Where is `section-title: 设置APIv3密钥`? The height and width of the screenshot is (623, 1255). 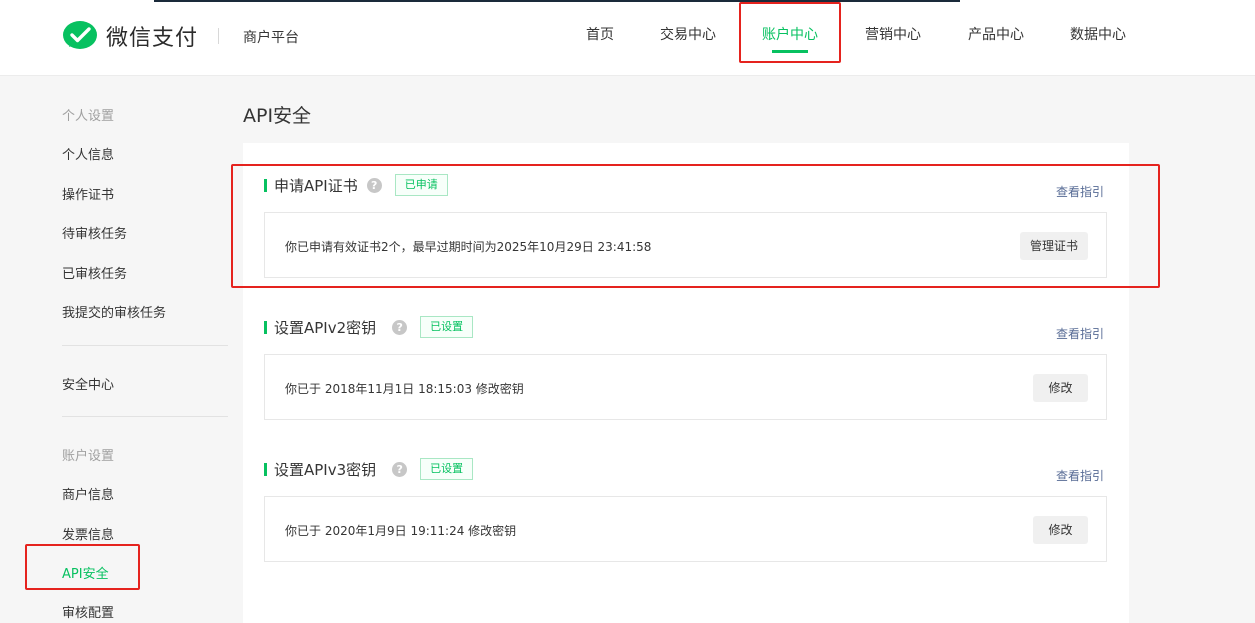
section-title: 设置APIv3密钥 is located at coordinates (325, 469).